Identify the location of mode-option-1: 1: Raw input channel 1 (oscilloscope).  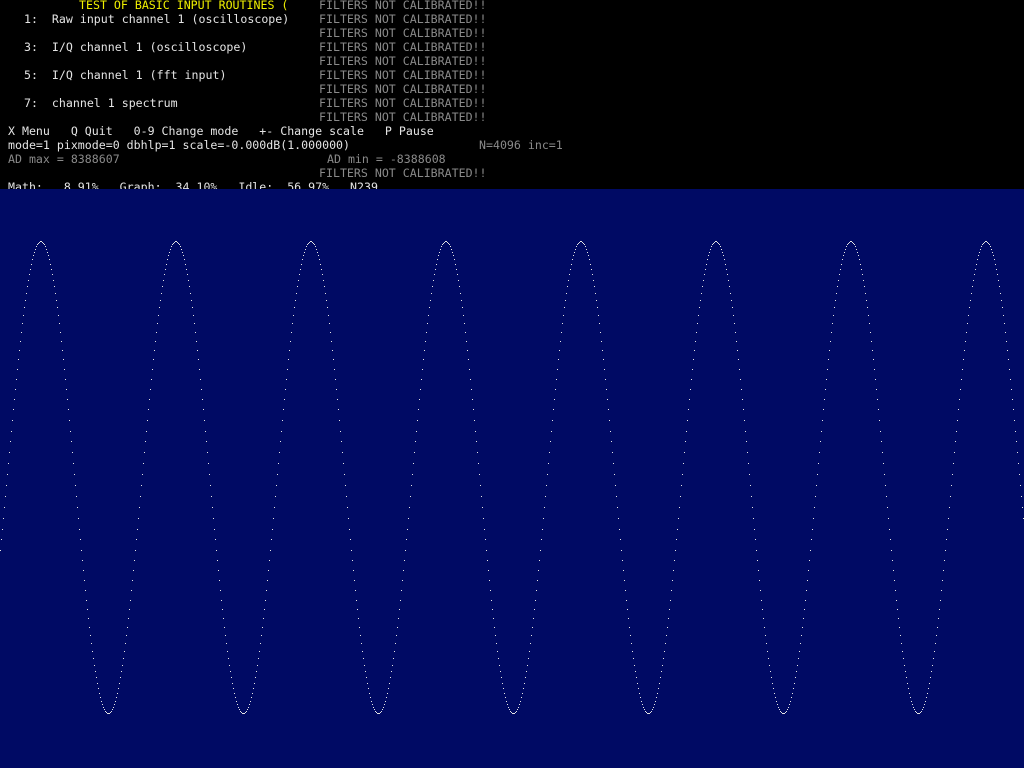
(156, 19).